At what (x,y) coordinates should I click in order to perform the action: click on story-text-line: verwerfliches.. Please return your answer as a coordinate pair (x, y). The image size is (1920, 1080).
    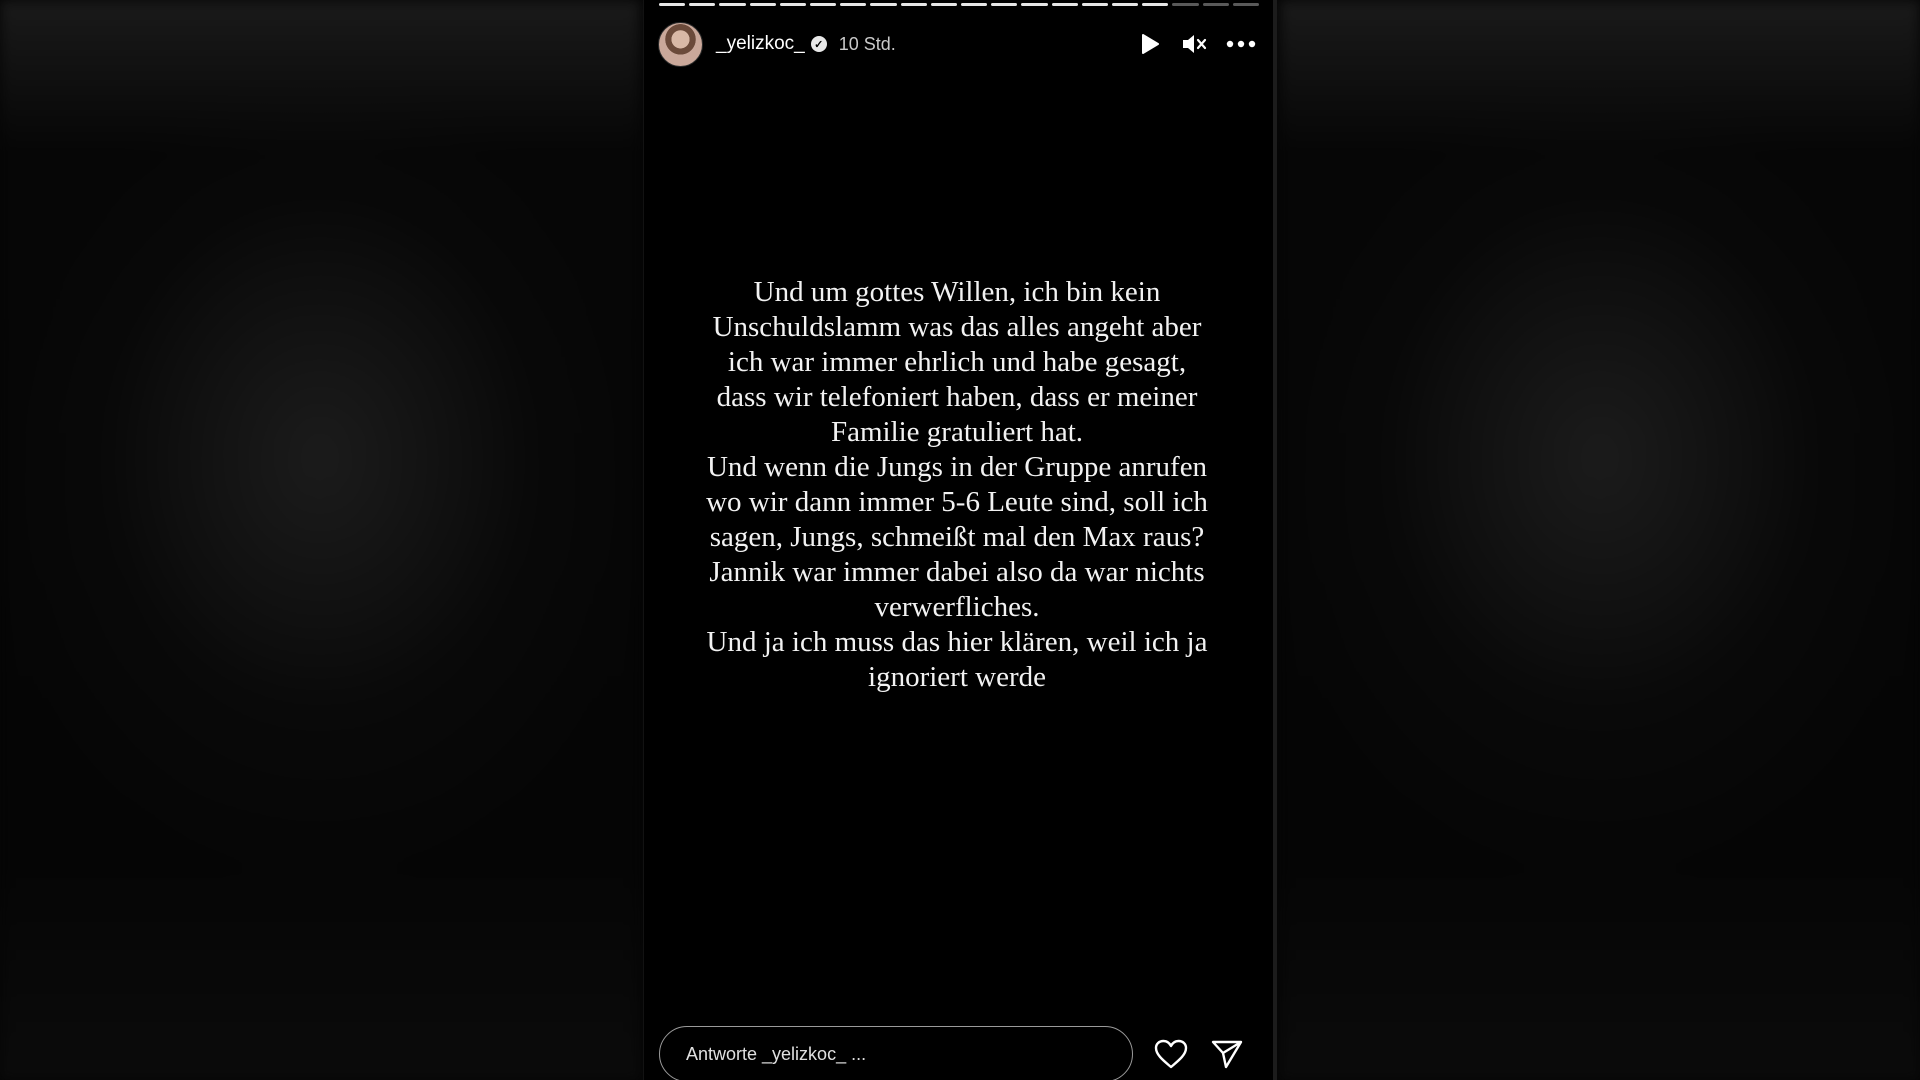
    Looking at the image, I should click on (957, 607).